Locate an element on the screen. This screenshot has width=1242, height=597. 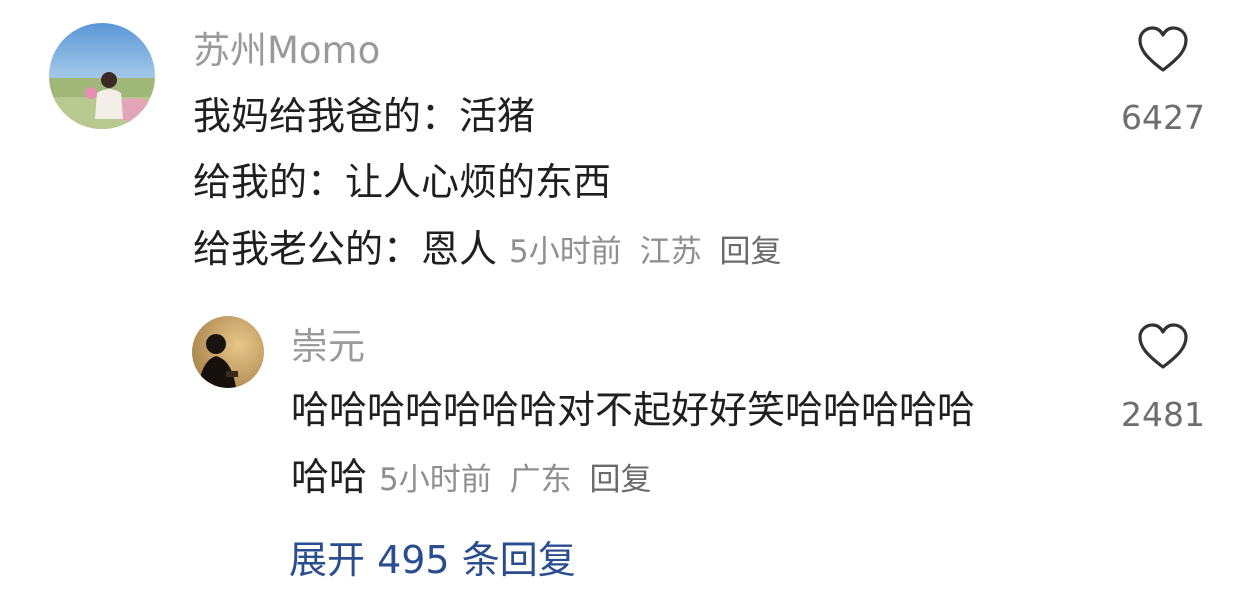
avatar is located at coordinates (102, 76).